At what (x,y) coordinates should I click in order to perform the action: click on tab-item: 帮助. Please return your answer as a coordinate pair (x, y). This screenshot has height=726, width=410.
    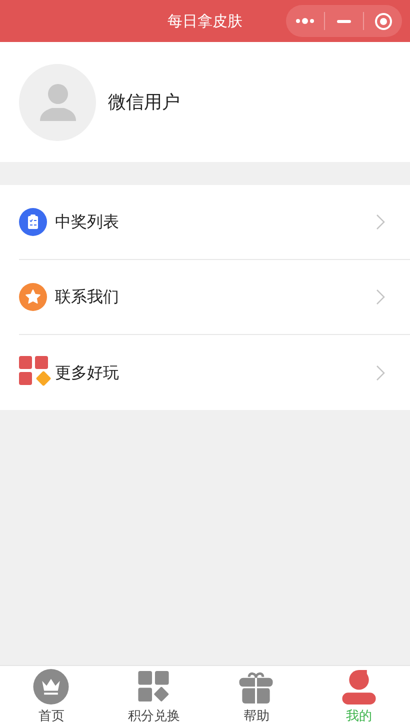
    Looking at the image, I should click on (256, 696).